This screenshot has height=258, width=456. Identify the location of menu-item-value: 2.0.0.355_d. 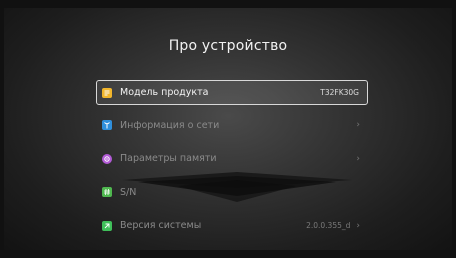
(328, 225).